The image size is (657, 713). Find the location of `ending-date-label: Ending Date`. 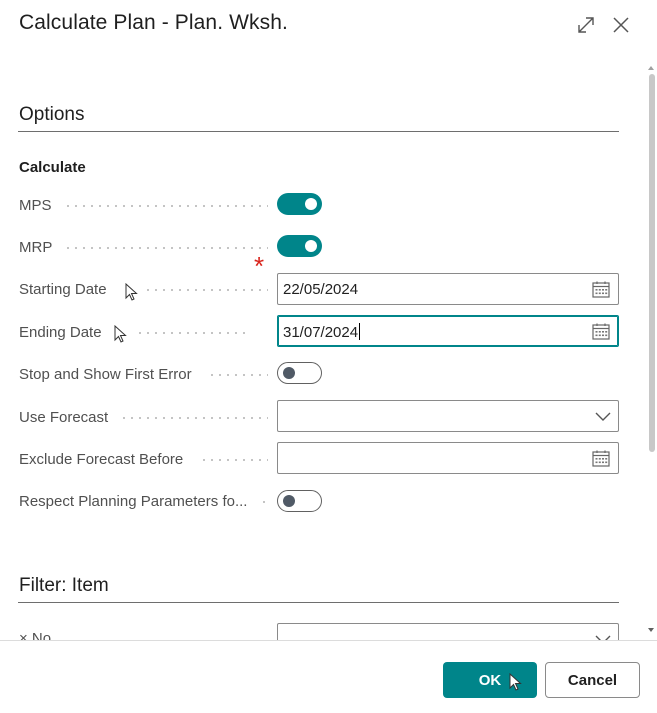

ending-date-label: Ending Date is located at coordinates (60, 332).